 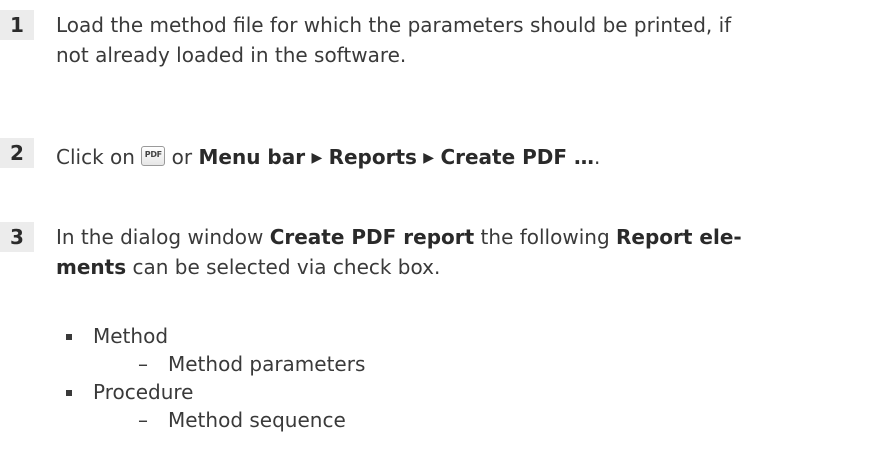 What do you see at coordinates (99, 157) in the screenshot?
I see `step-text-segment: Click on` at bounding box center [99, 157].